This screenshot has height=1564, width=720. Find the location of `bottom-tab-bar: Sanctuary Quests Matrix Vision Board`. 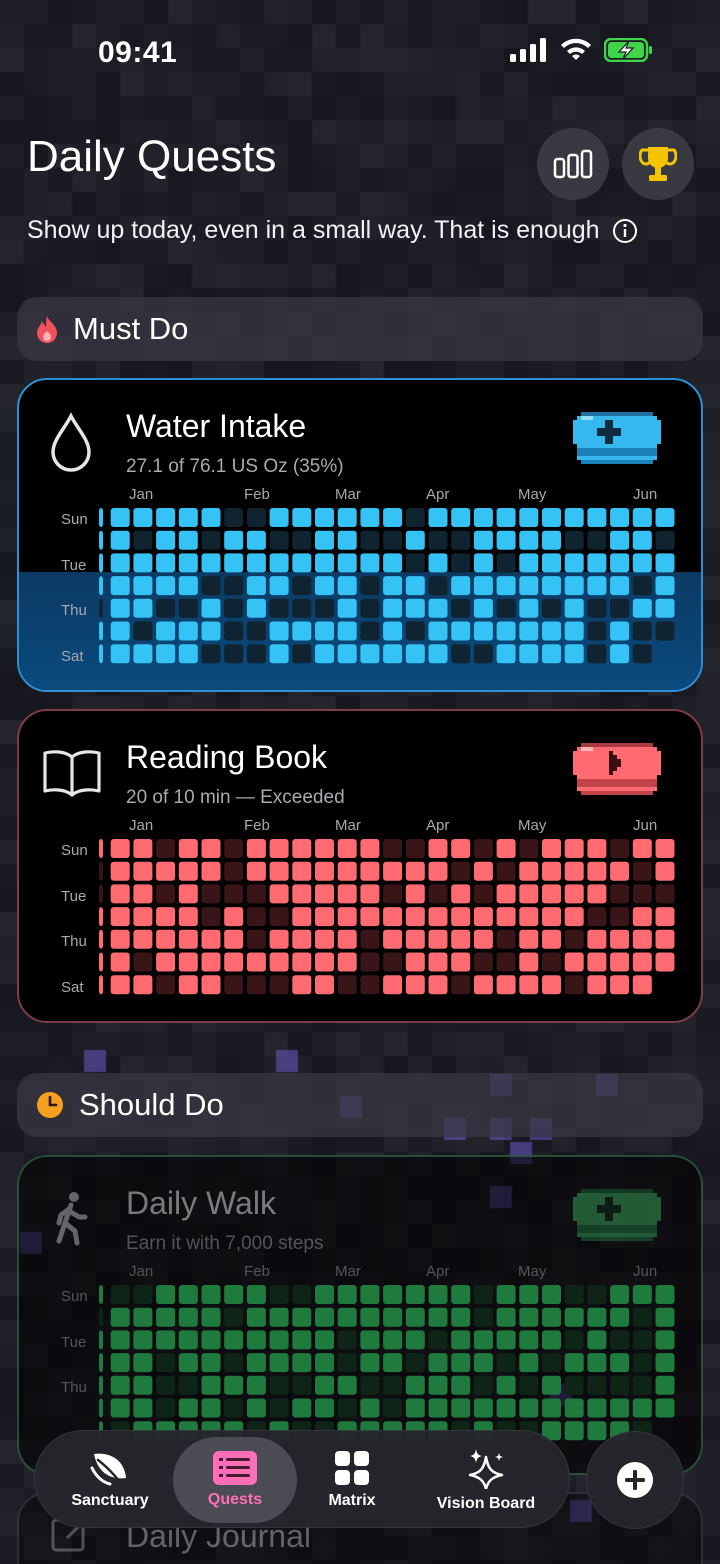

bottom-tab-bar: Sanctuary Quests Matrix Vision Board is located at coordinates (302, 1479).